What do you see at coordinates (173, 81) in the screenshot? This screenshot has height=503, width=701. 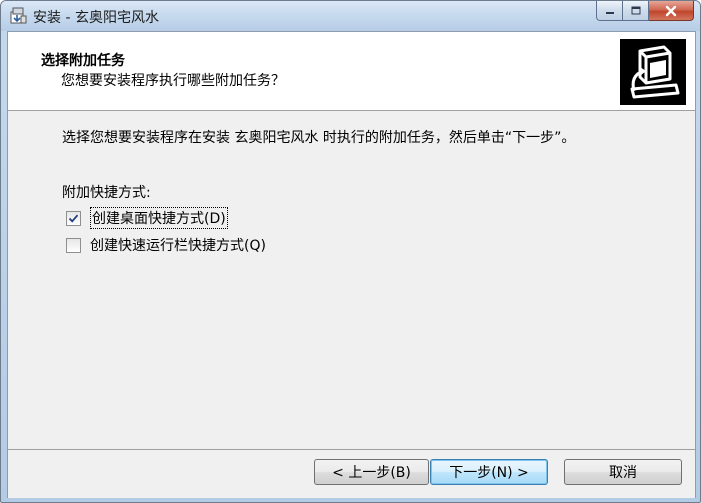 I see `page-subtitle: 您想要安装程序执行哪些附加任务？` at bounding box center [173, 81].